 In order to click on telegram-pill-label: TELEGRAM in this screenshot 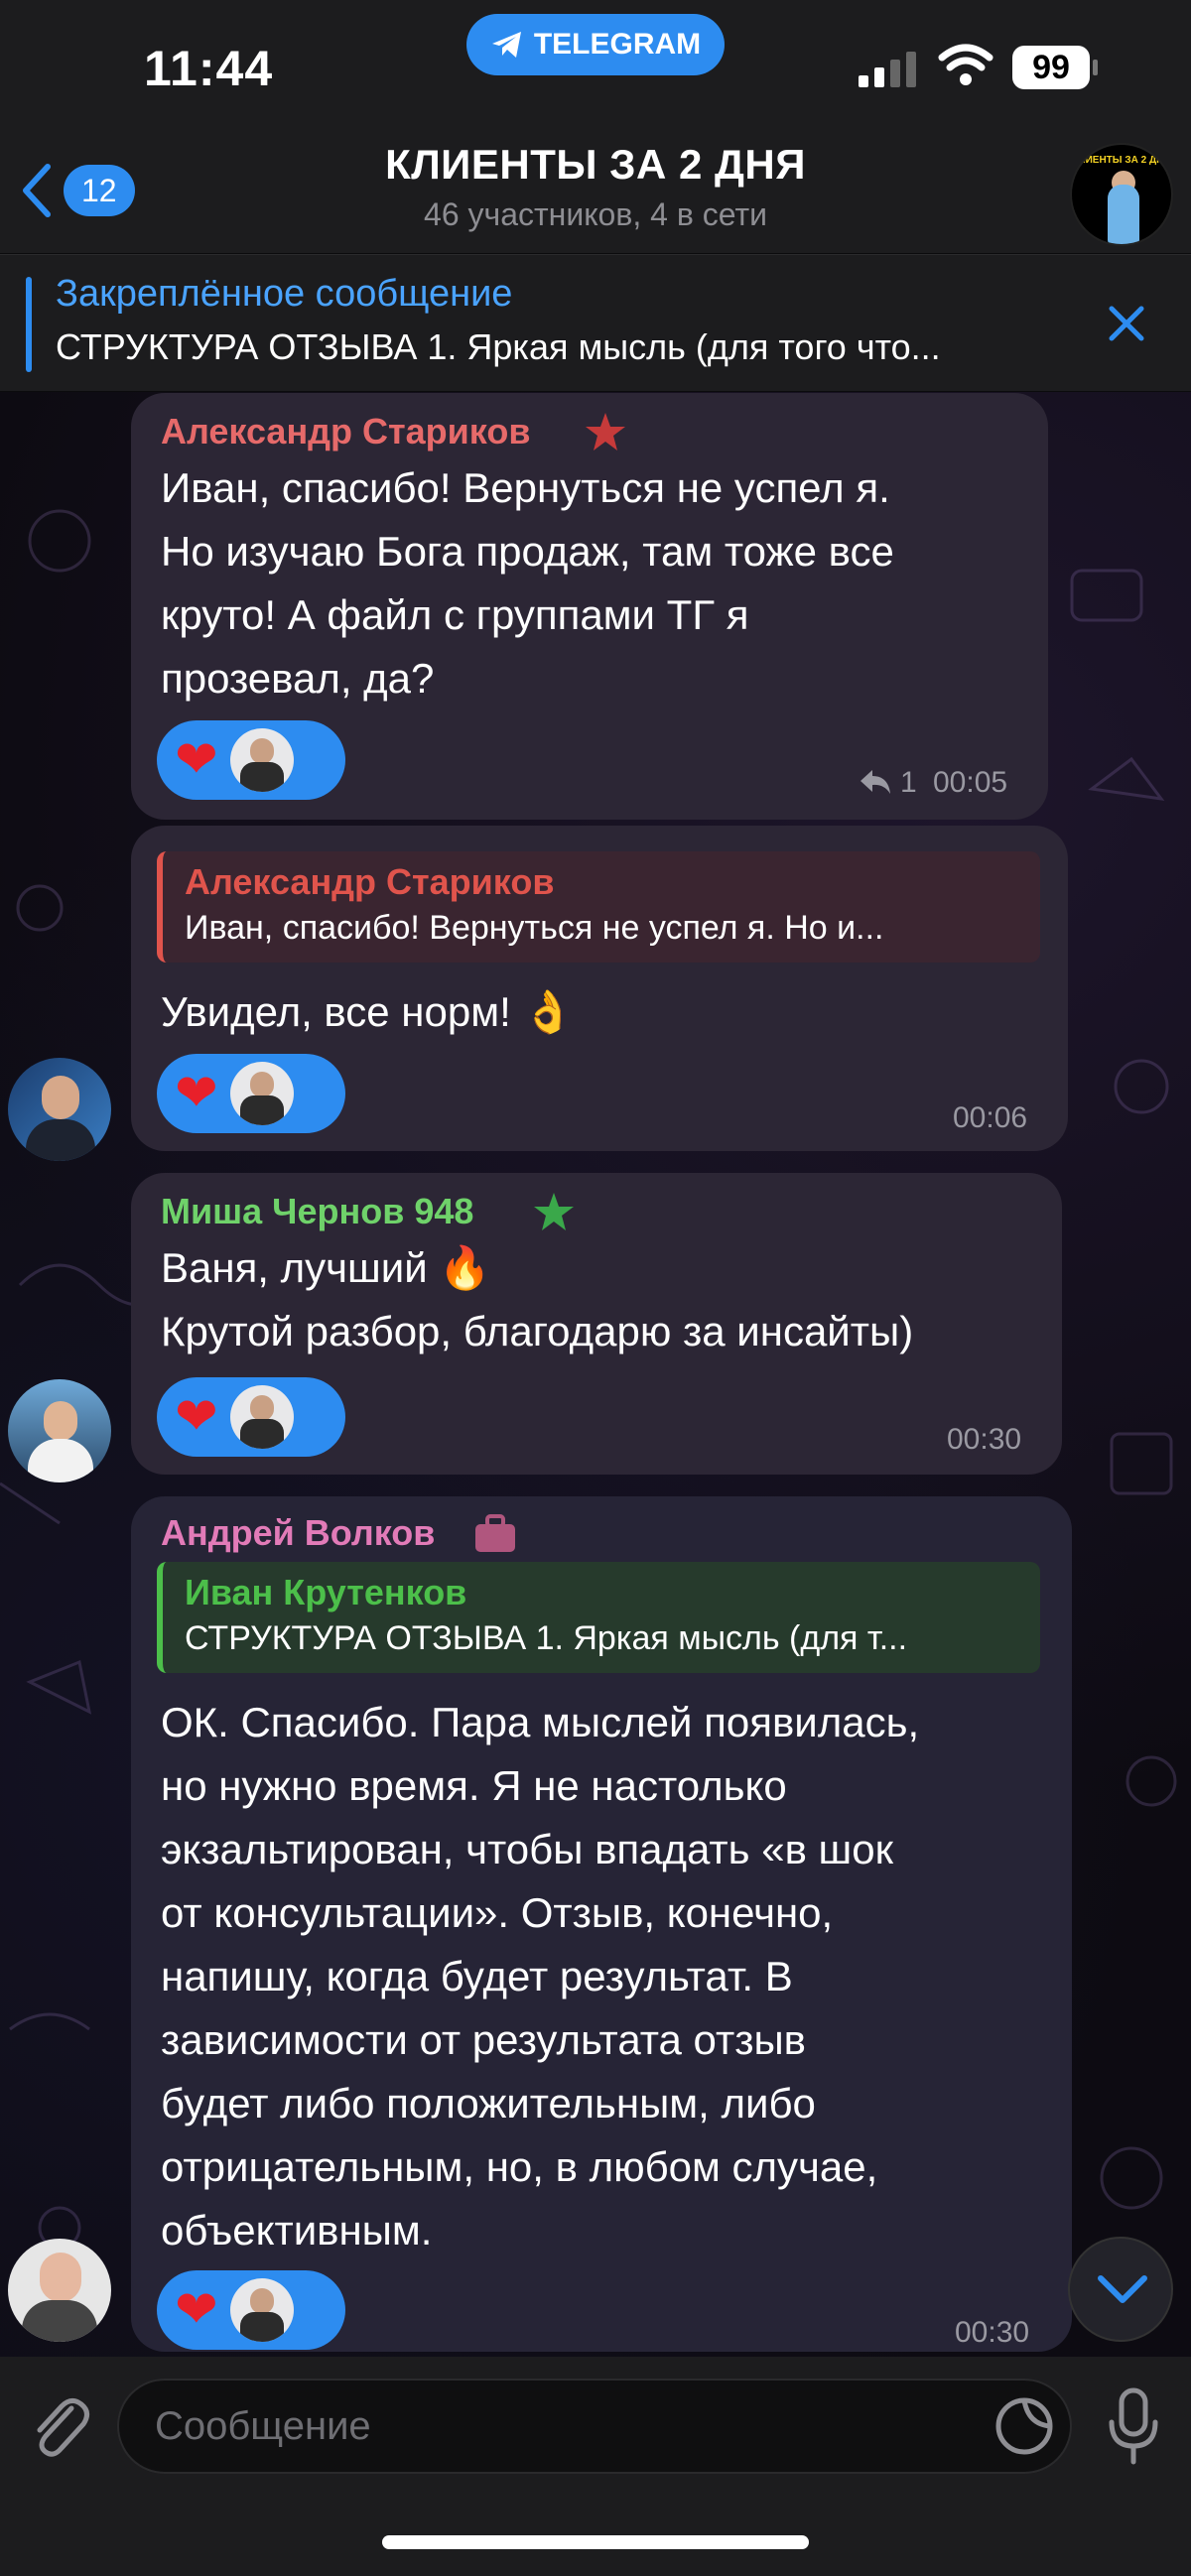, I will do `click(617, 45)`.